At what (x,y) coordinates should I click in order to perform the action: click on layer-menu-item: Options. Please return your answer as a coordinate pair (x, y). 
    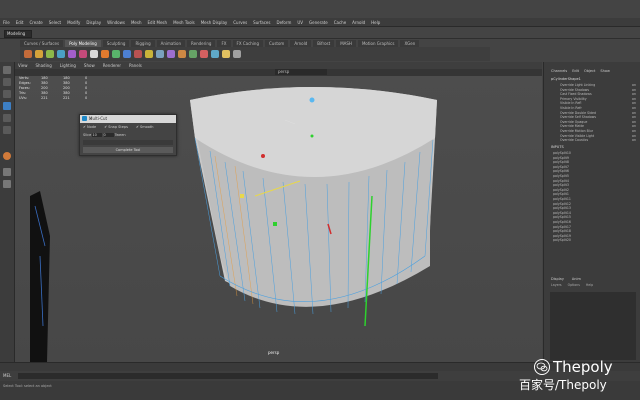
    Looking at the image, I should click on (574, 286).